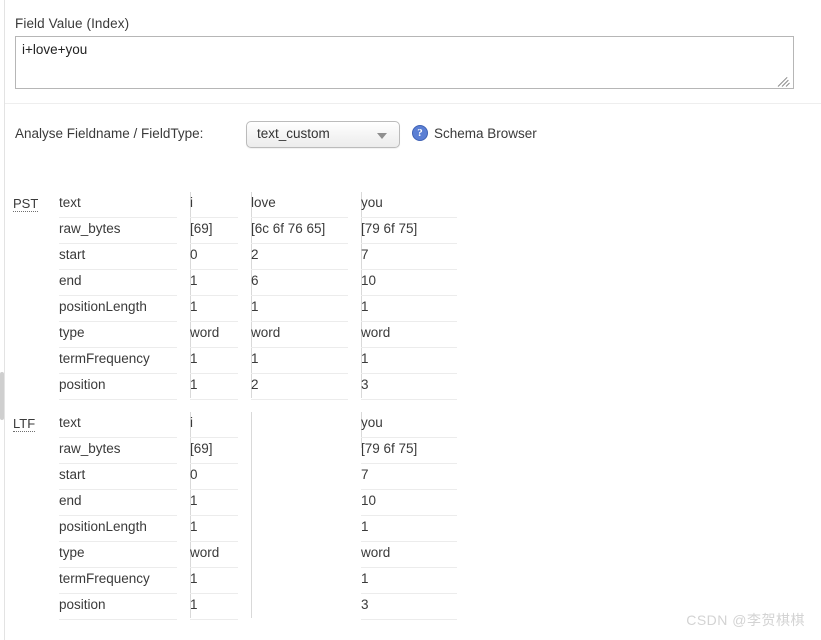 The image size is (821, 640). I want to click on token-value-cell: love, so click(306, 205).